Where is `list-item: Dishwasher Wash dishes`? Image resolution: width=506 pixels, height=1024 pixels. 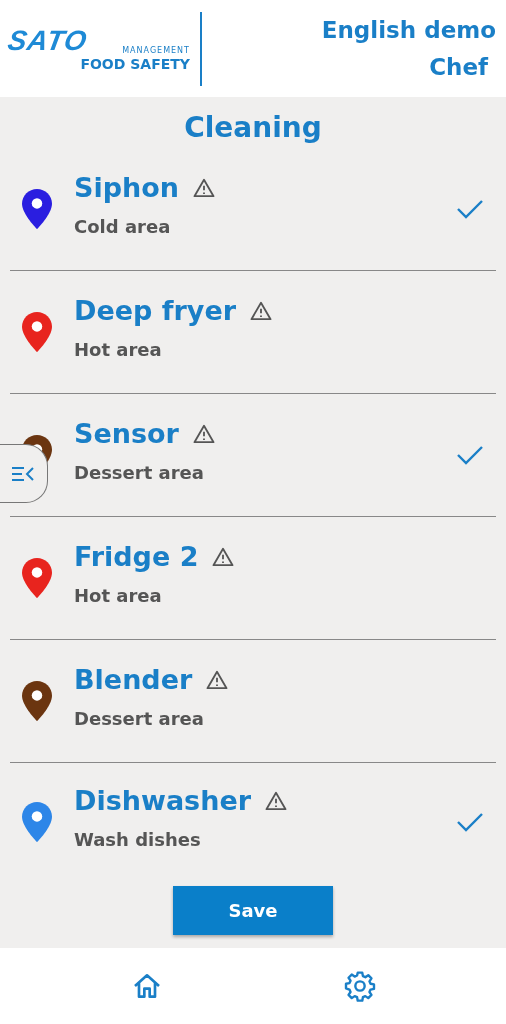
list-item: Dishwasher Wash dishes is located at coordinates (253, 822).